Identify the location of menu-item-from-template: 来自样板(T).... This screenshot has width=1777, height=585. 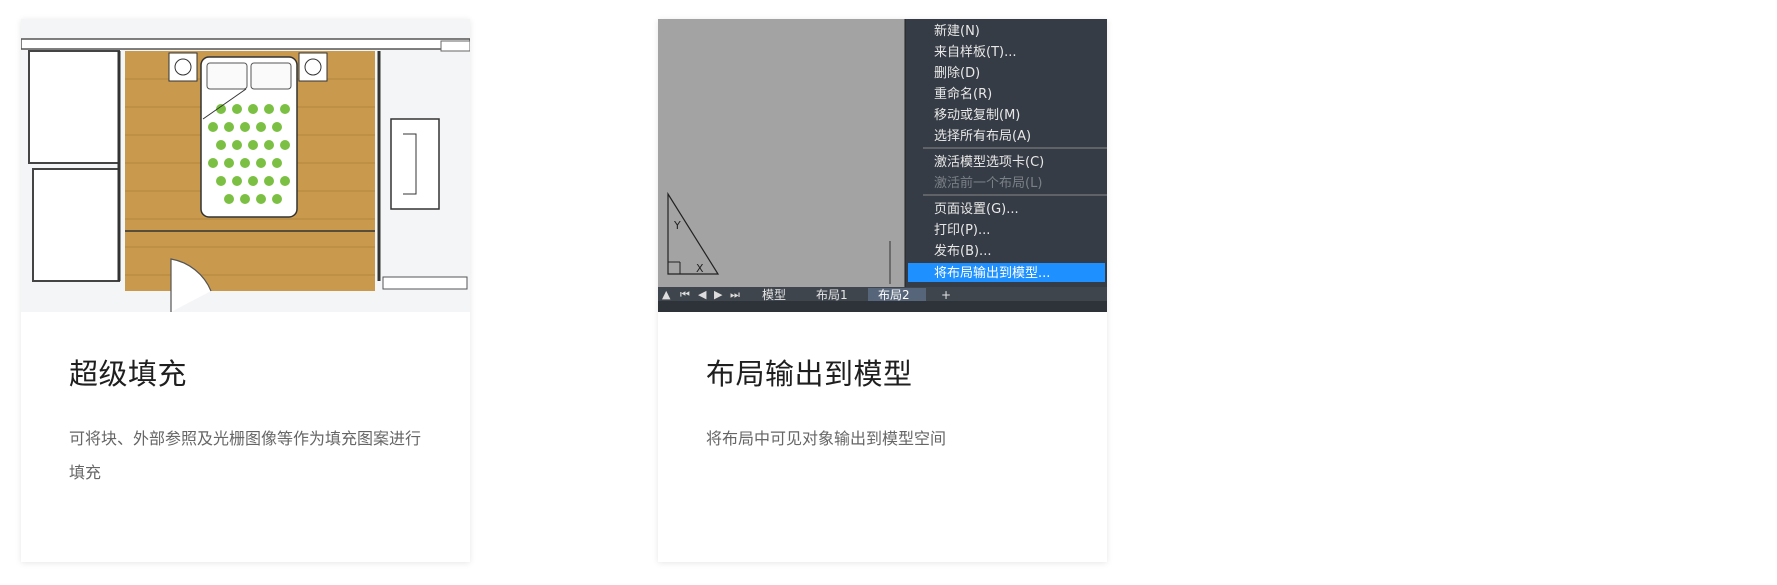
(975, 52).